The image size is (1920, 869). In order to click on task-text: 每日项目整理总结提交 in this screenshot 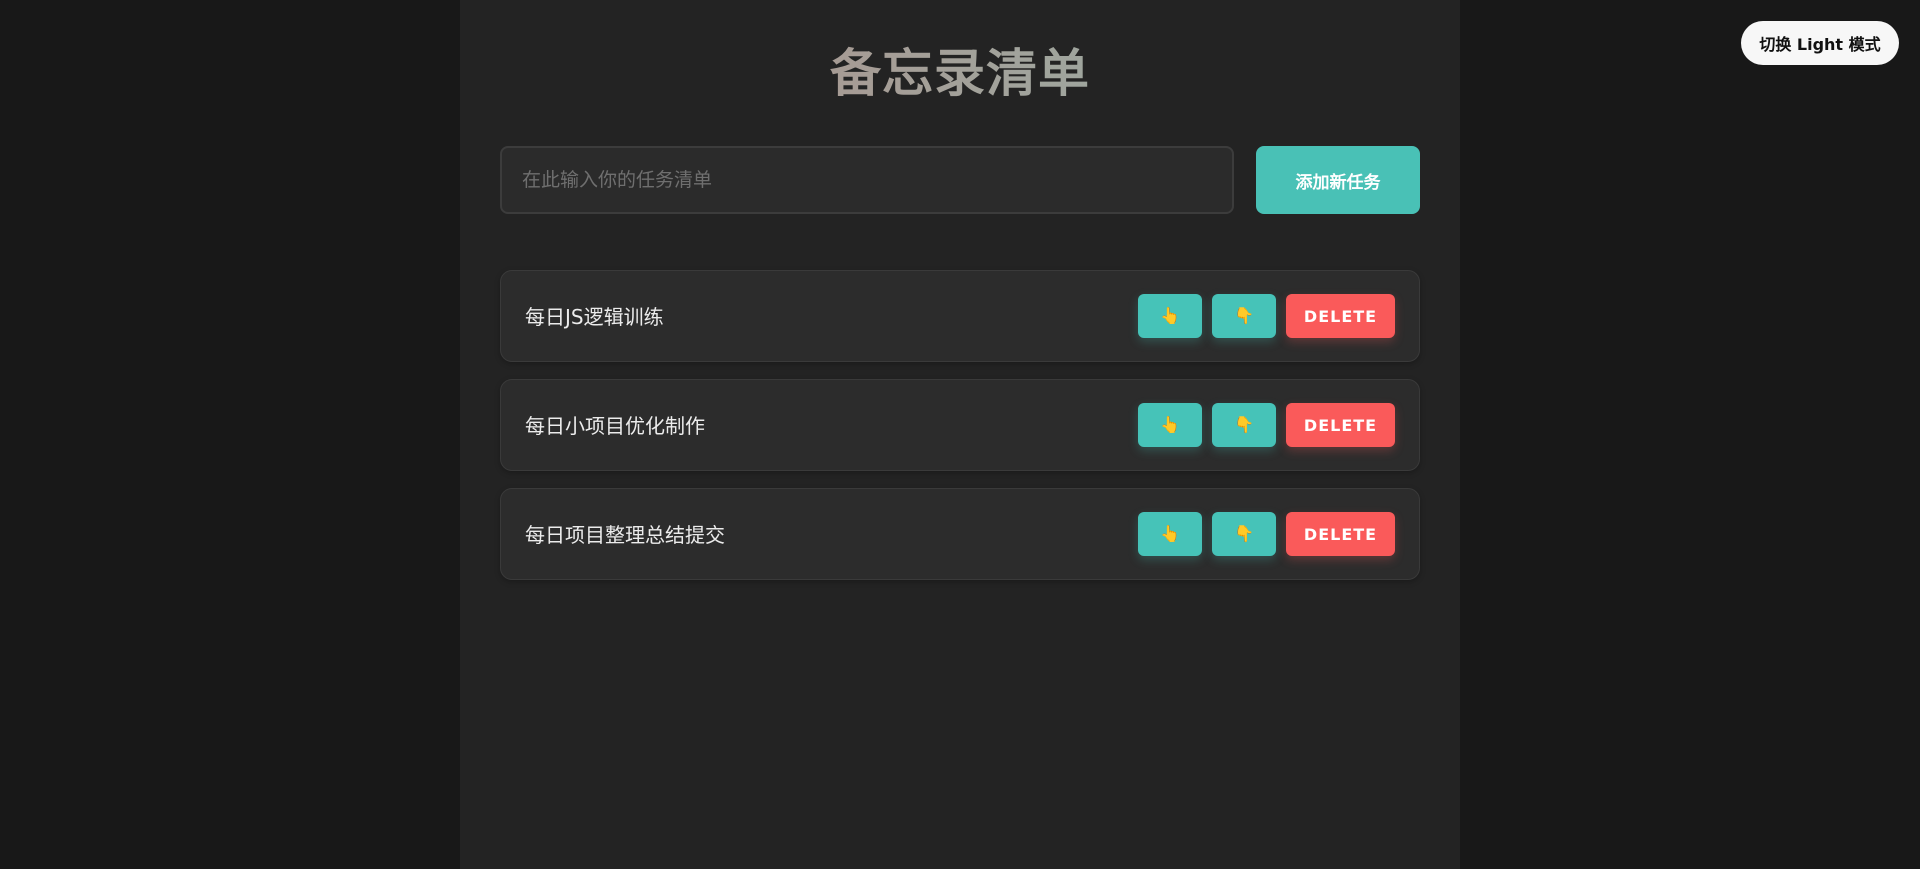, I will do `click(625, 535)`.